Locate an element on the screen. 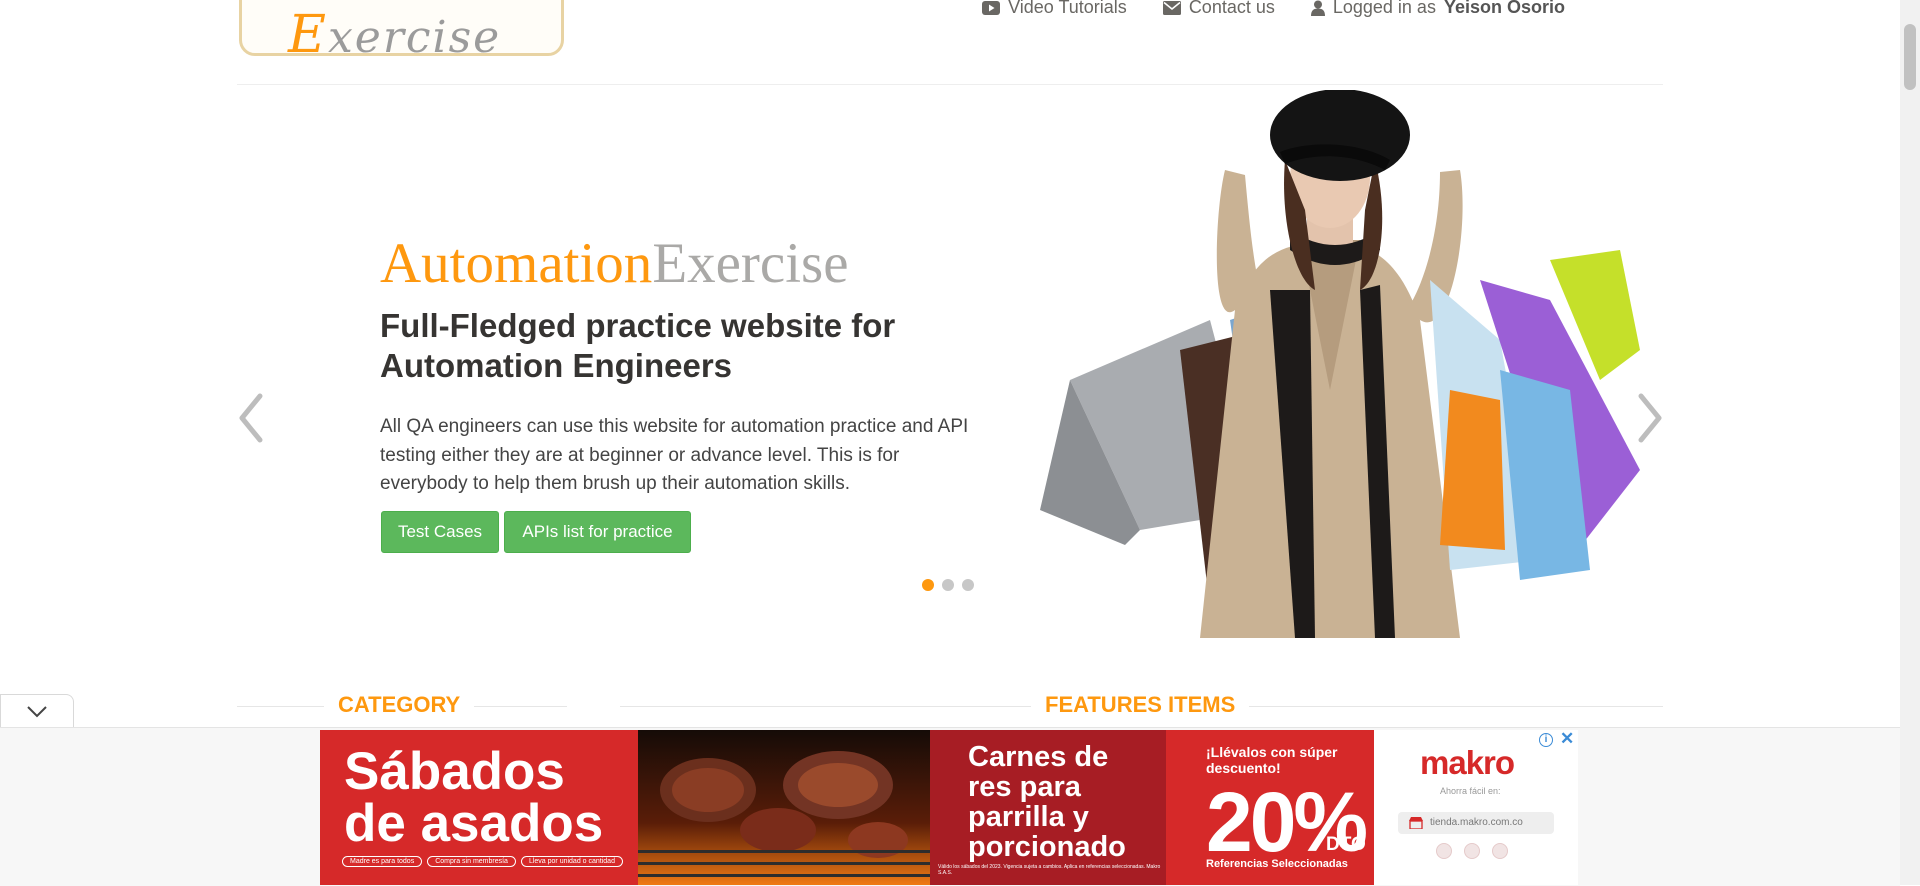 Image resolution: width=1920 pixels, height=886 pixels. scrollbar-thumb is located at coordinates (1910, 57).